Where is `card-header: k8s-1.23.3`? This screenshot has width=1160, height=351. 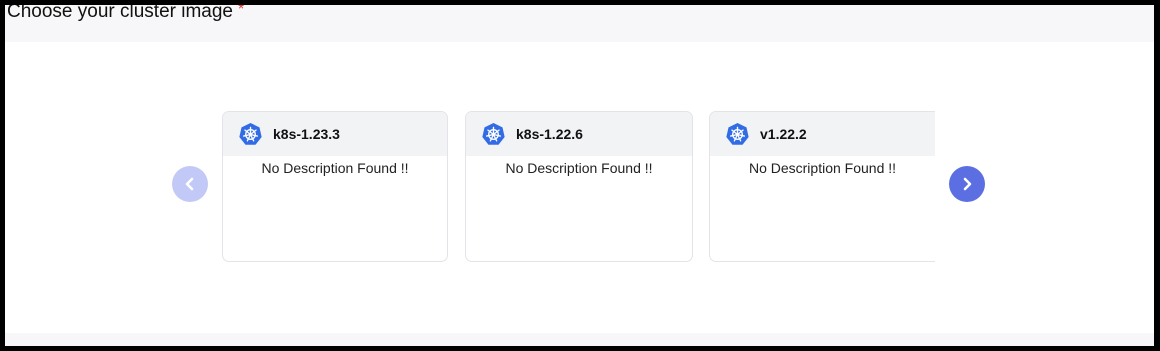
card-header: k8s-1.23.3 is located at coordinates (335, 134).